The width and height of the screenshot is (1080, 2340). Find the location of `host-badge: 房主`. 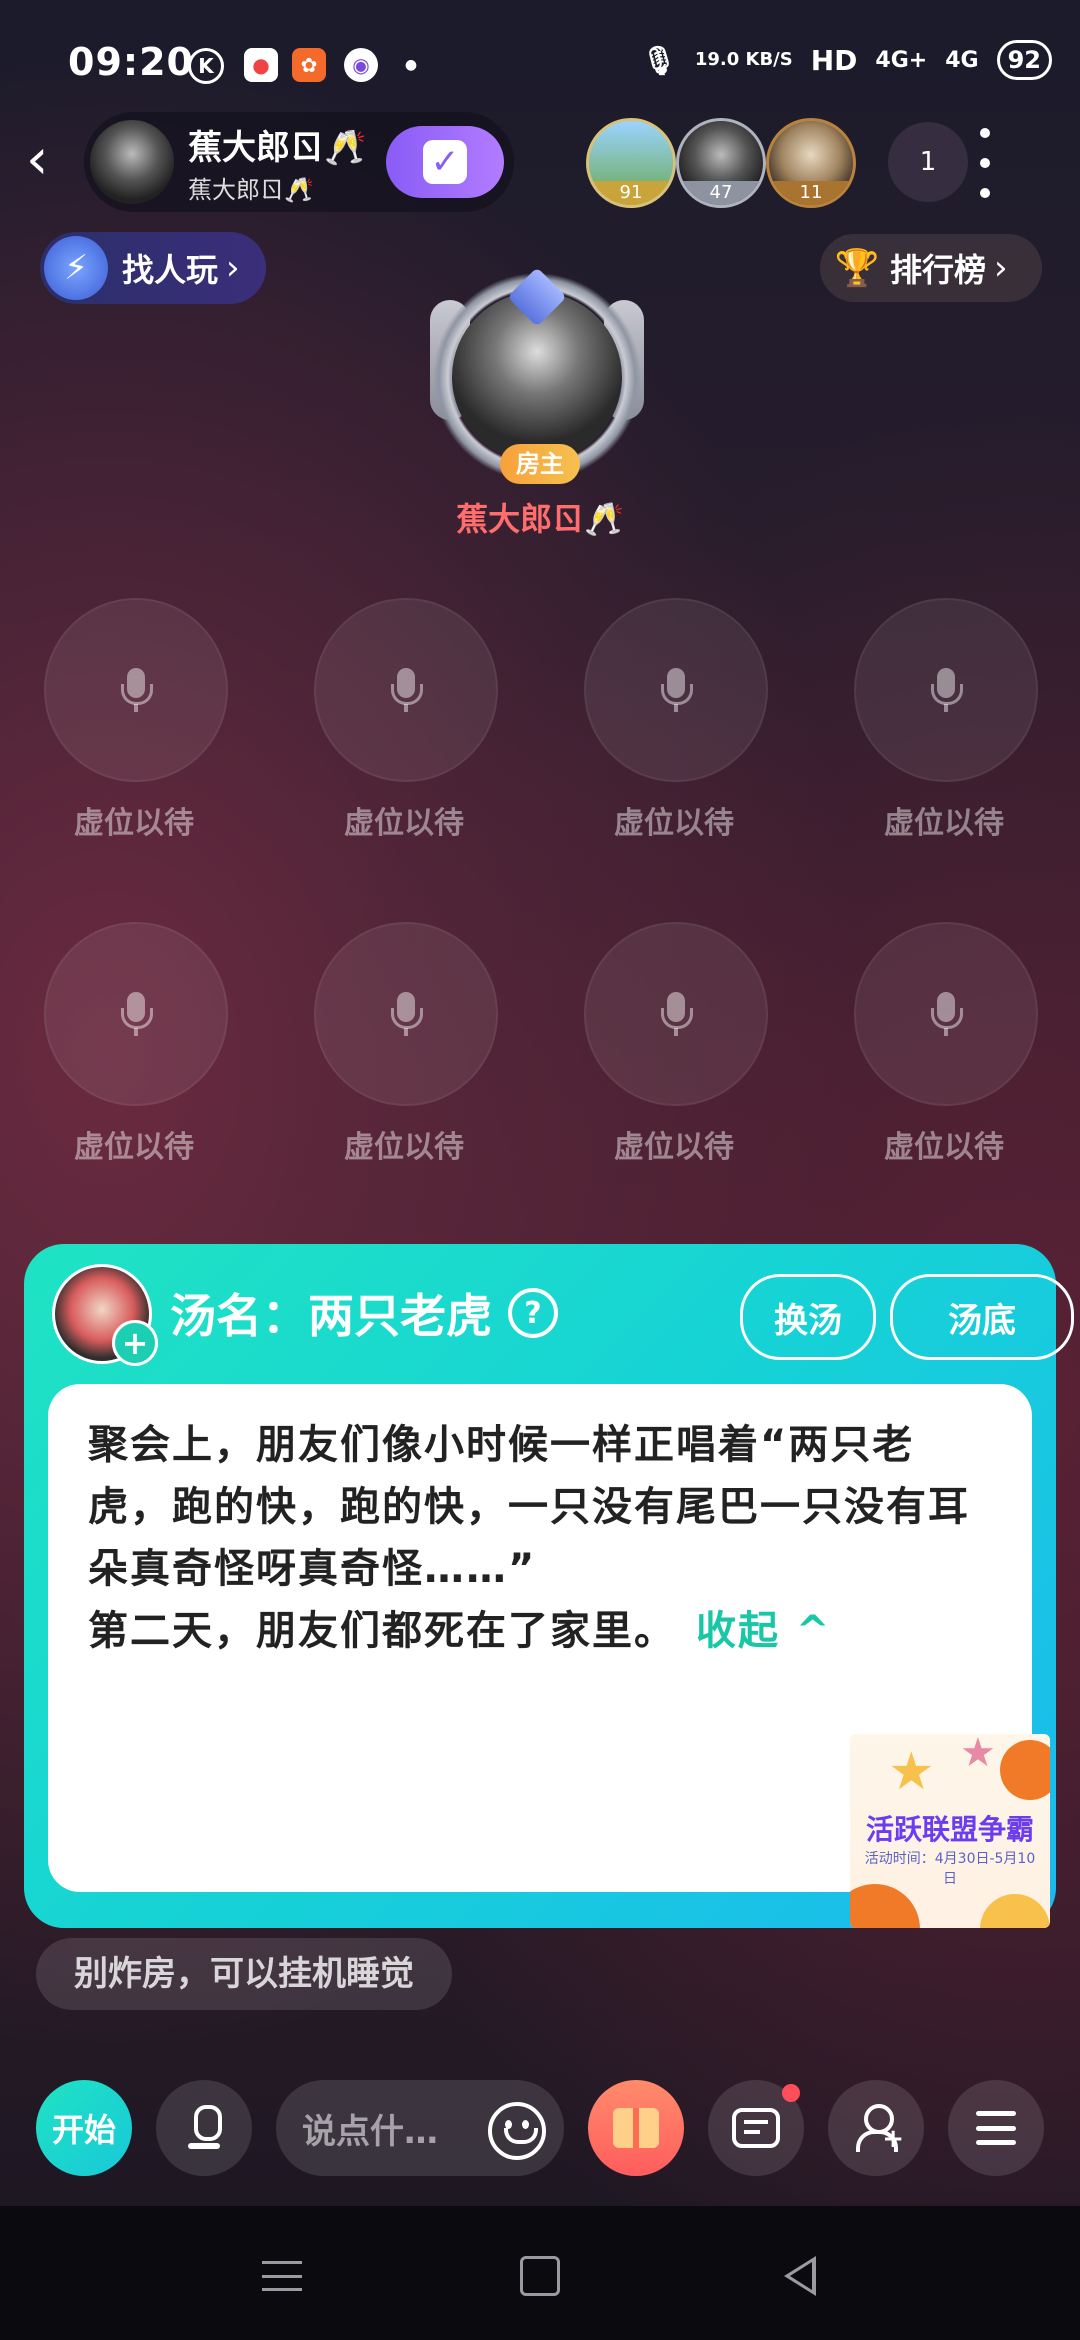

host-badge: 房主 is located at coordinates (540, 464).